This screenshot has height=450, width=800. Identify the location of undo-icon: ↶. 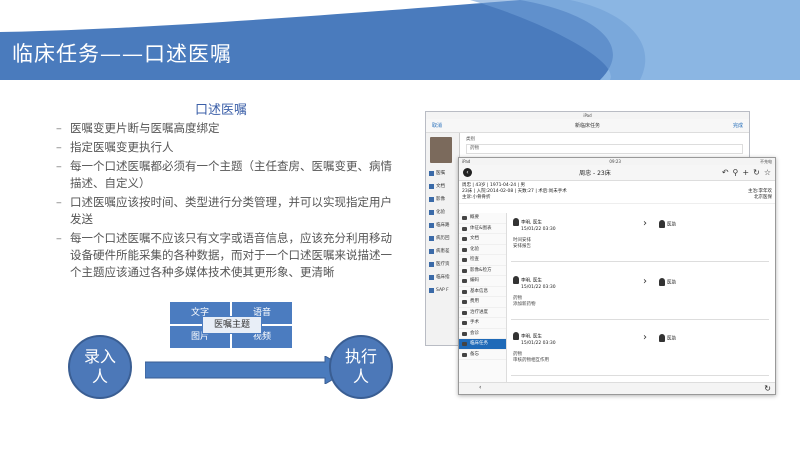
(725, 172).